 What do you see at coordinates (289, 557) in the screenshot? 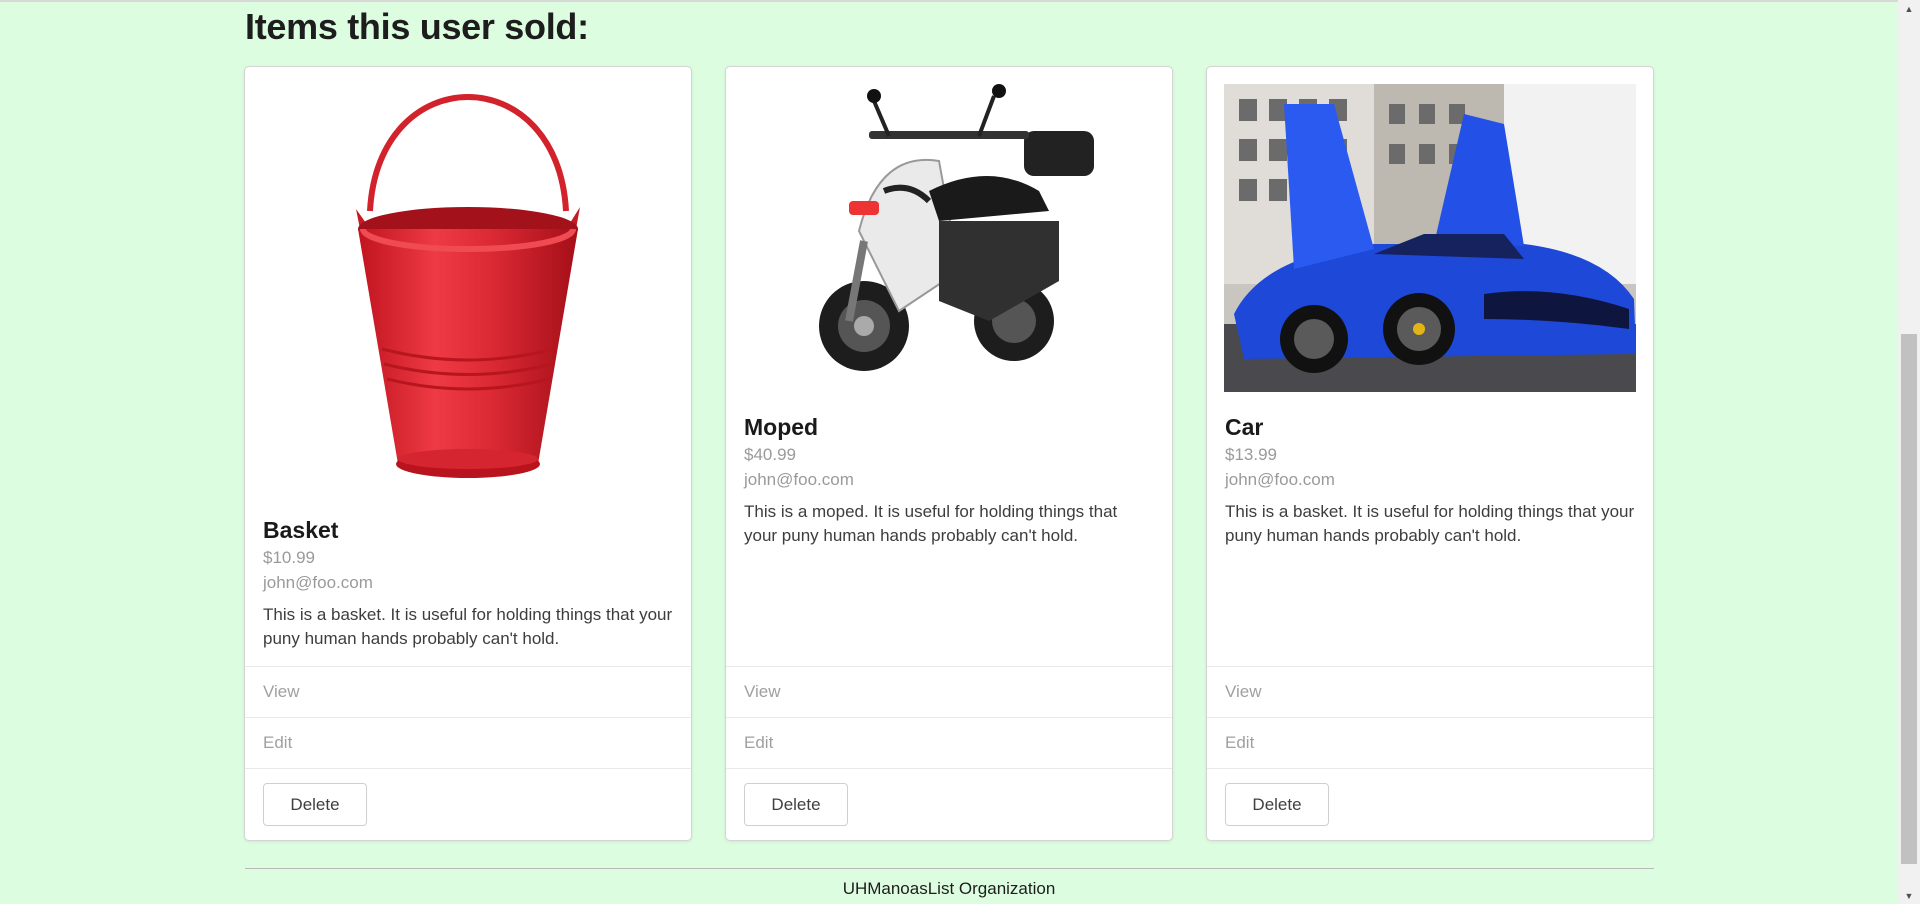
I see `item-price: $10.99` at bounding box center [289, 557].